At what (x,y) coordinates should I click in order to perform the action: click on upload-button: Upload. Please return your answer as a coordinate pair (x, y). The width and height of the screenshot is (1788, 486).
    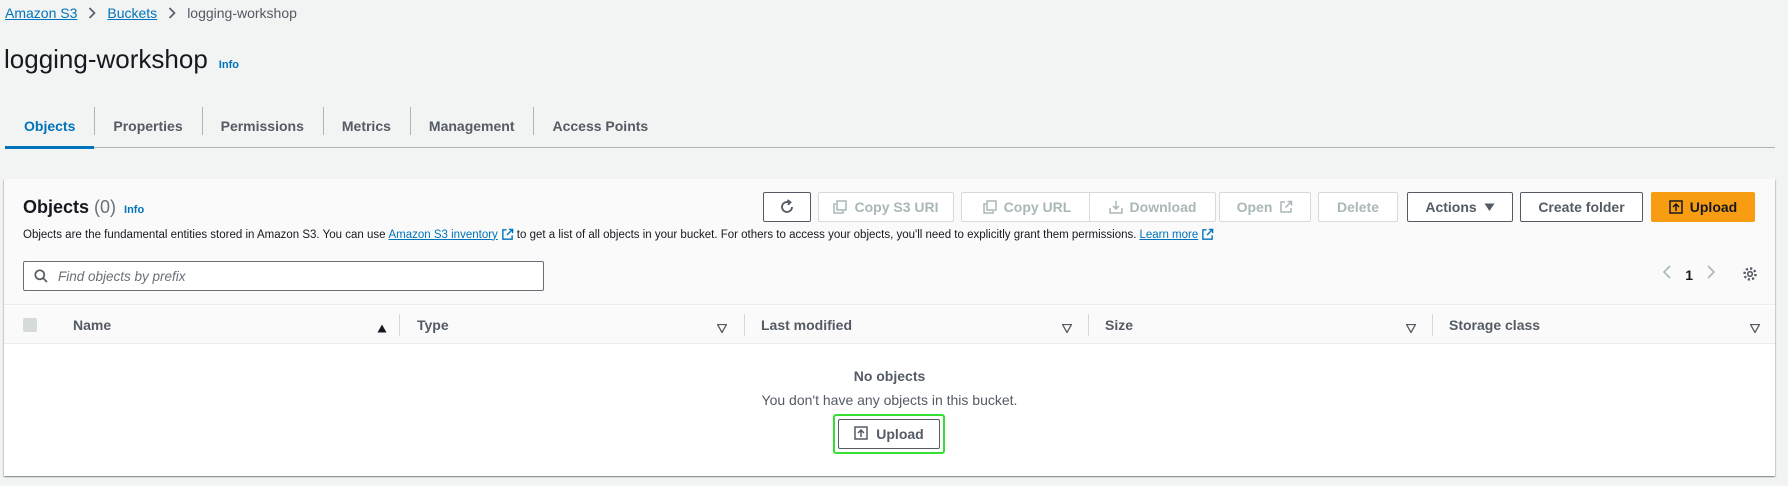
    Looking at the image, I should click on (1703, 207).